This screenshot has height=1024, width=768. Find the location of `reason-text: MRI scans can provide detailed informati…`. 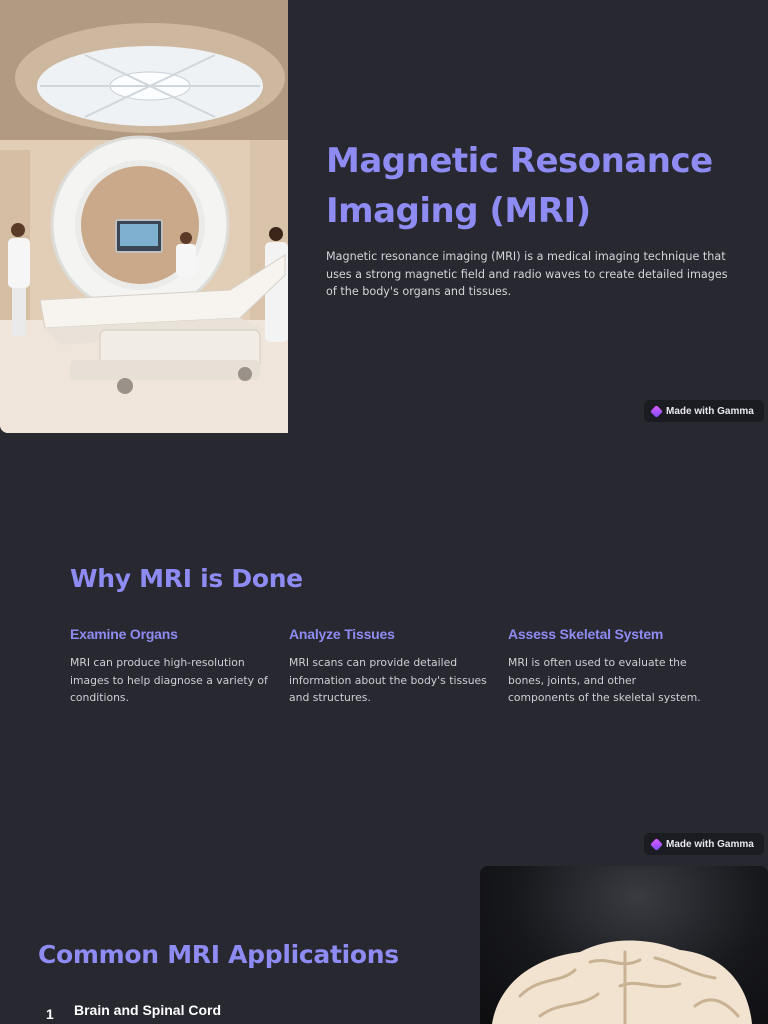

reason-text: MRI scans can provide detailed informati… is located at coordinates (388, 680).